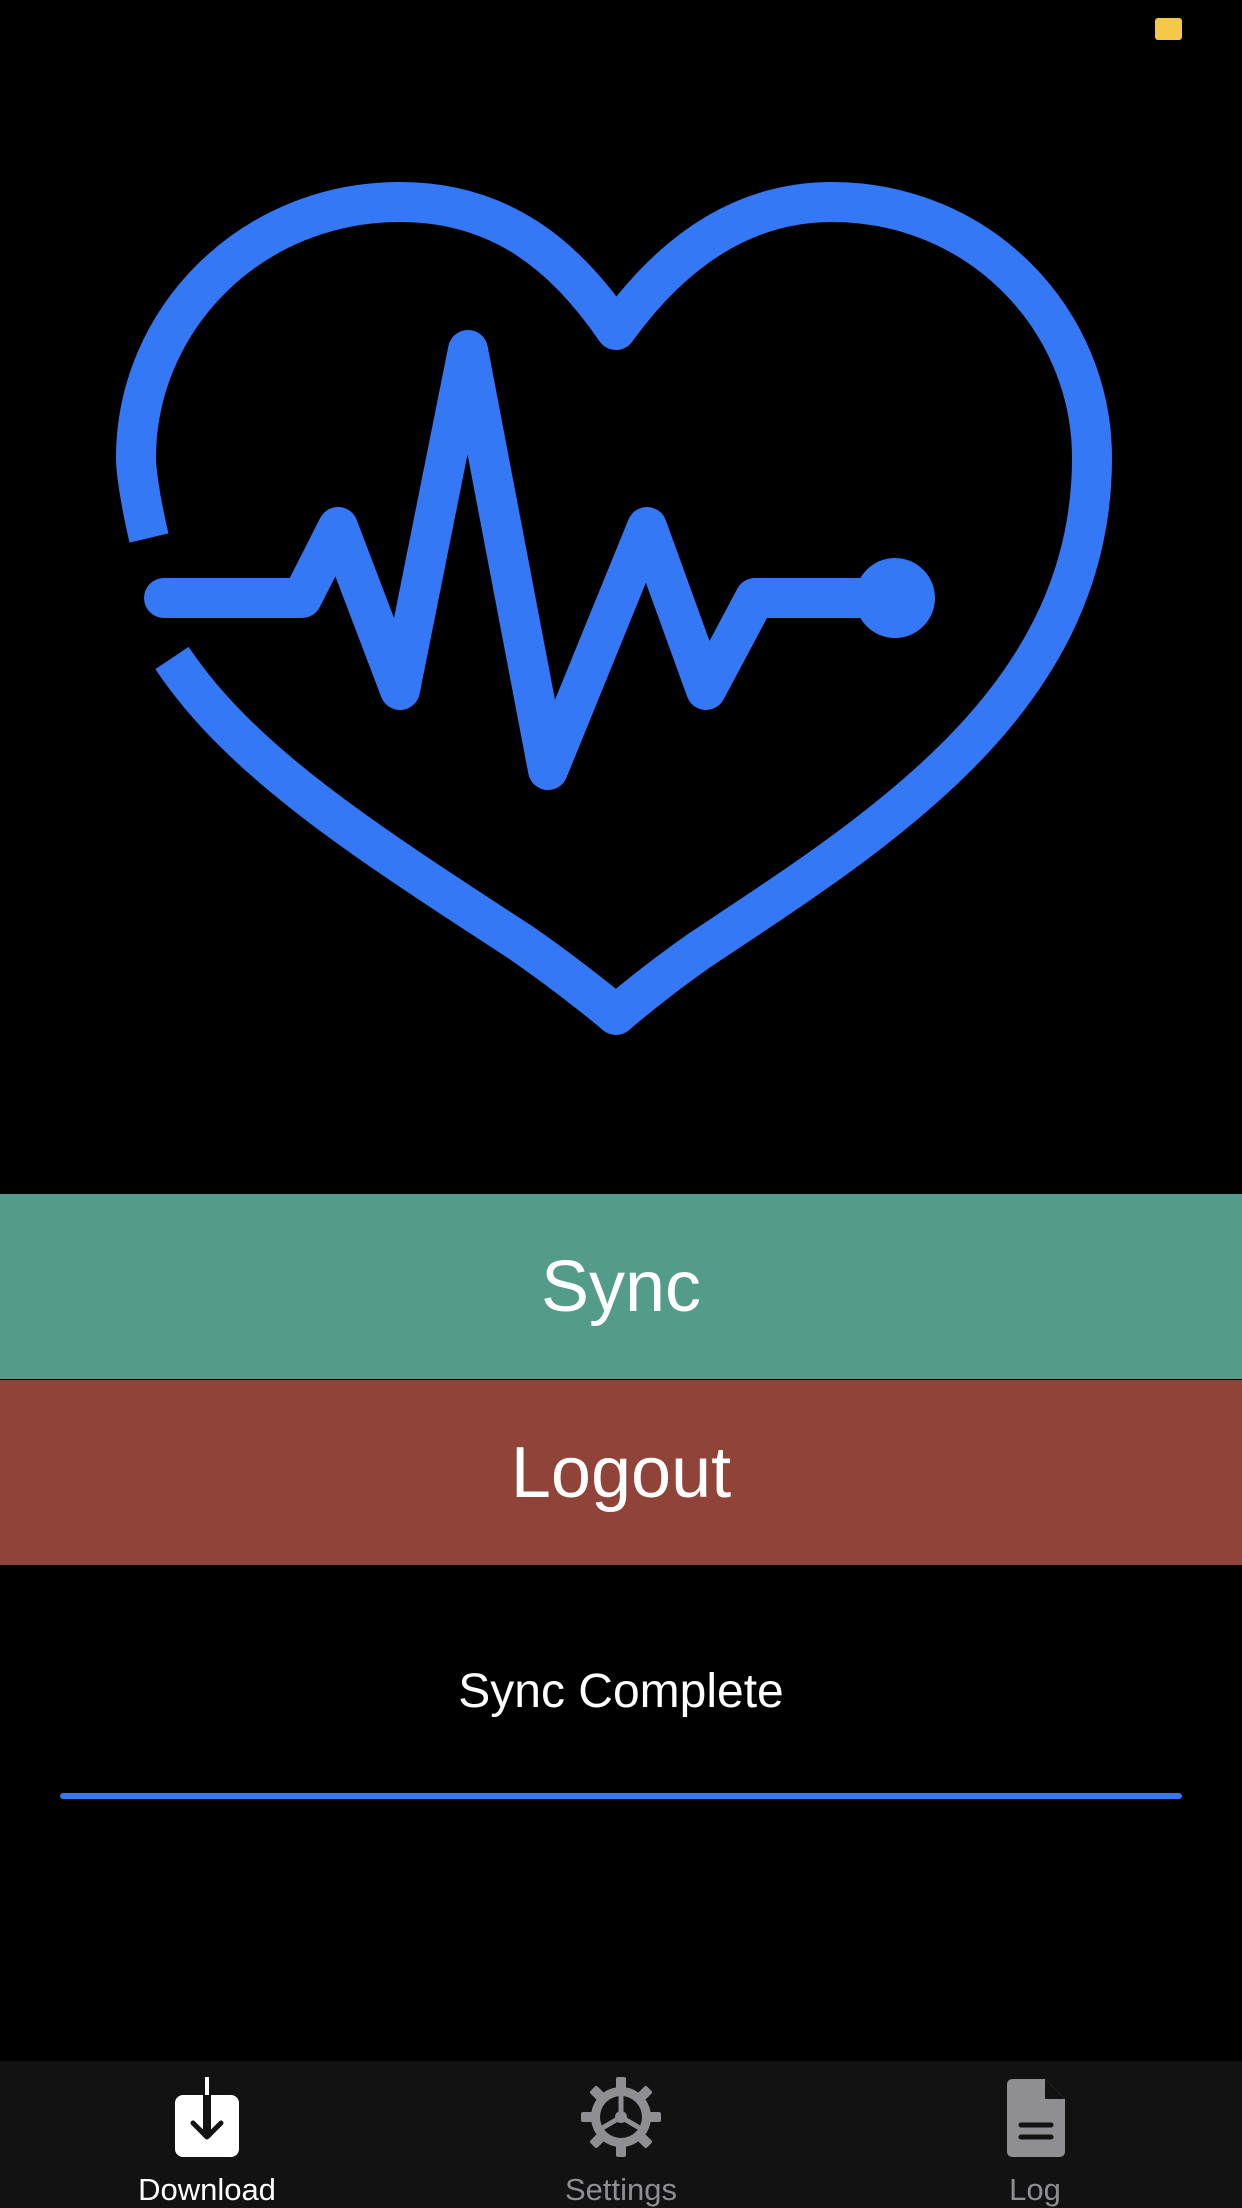  Describe the element at coordinates (207, 2117) in the screenshot. I see `download-icon` at that location.